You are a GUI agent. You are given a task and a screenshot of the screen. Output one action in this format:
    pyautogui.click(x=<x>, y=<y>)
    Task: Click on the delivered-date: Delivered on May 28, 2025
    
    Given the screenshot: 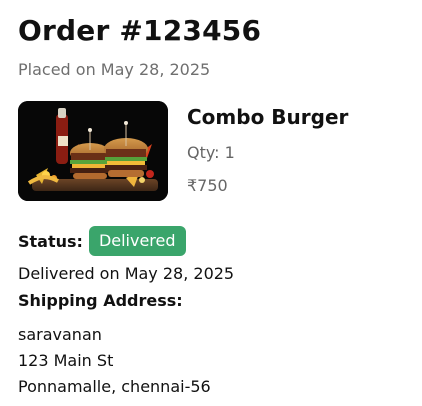 What is the action you would take?
    pyautogui.click(x=126, y=273)
    